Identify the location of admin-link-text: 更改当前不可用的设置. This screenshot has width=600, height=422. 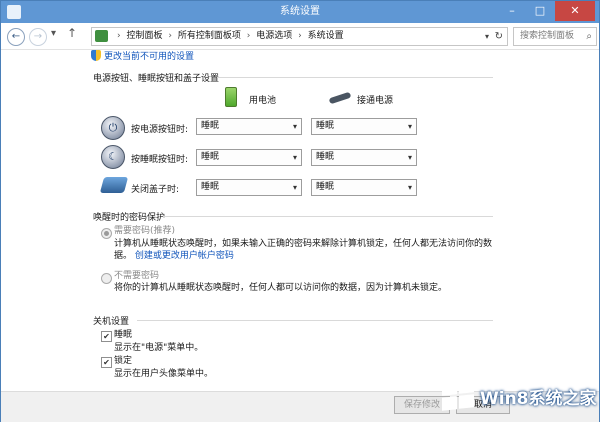
(149, 57).